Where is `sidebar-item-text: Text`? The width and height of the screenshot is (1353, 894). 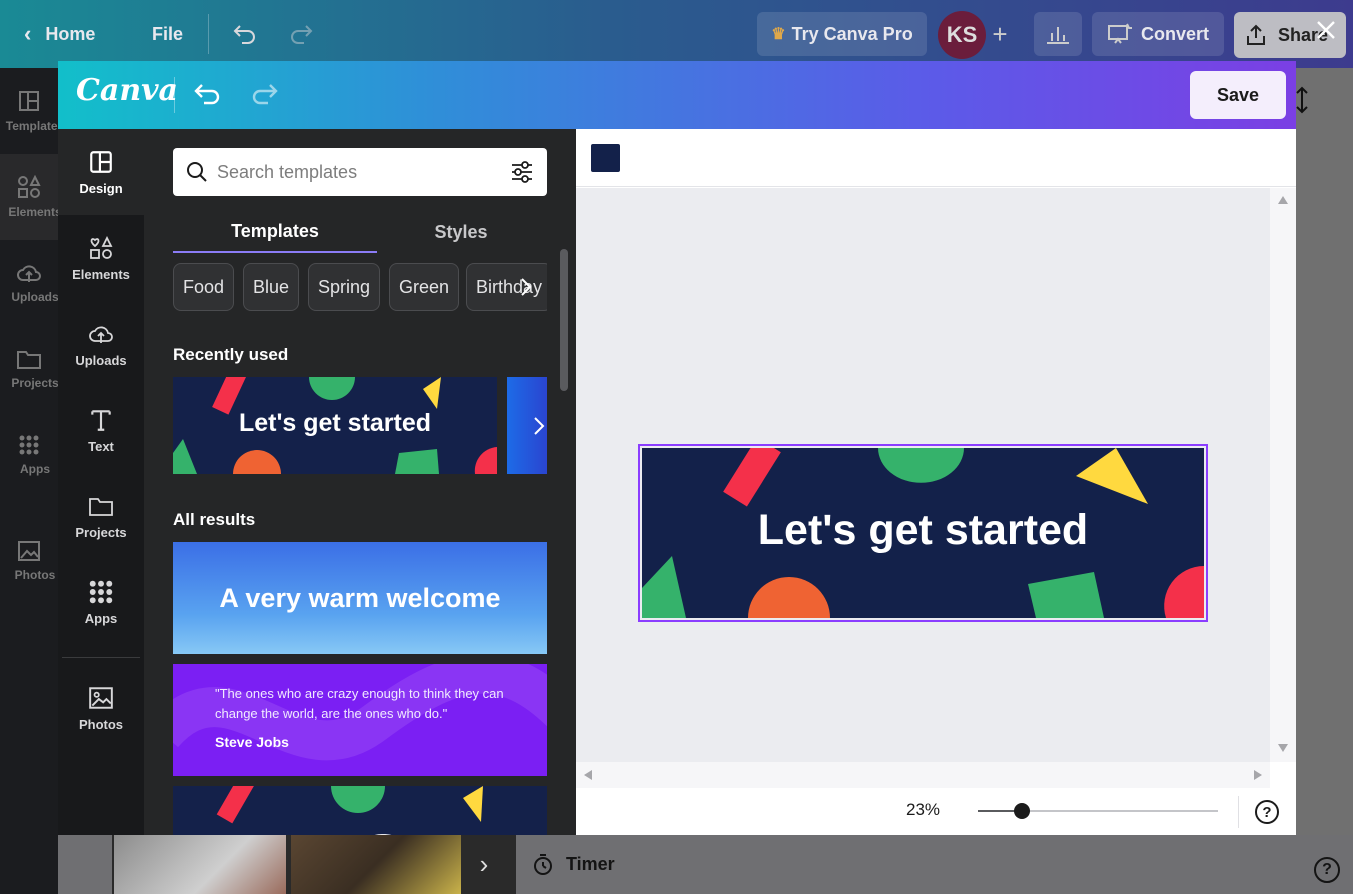
sidebar-item-text: Text is located at coordinates (101, 430).